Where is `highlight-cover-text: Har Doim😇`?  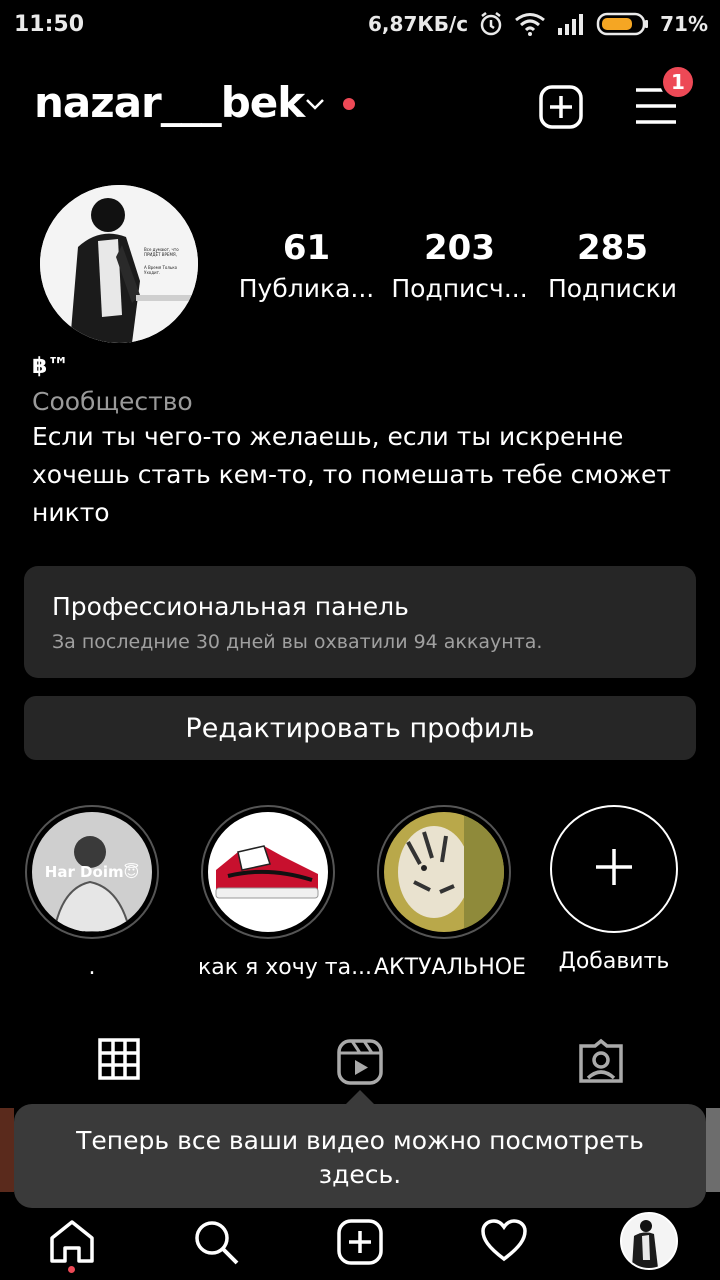
highlight-cover-text: Har Doim😇 is located at coordinates (92, 872).